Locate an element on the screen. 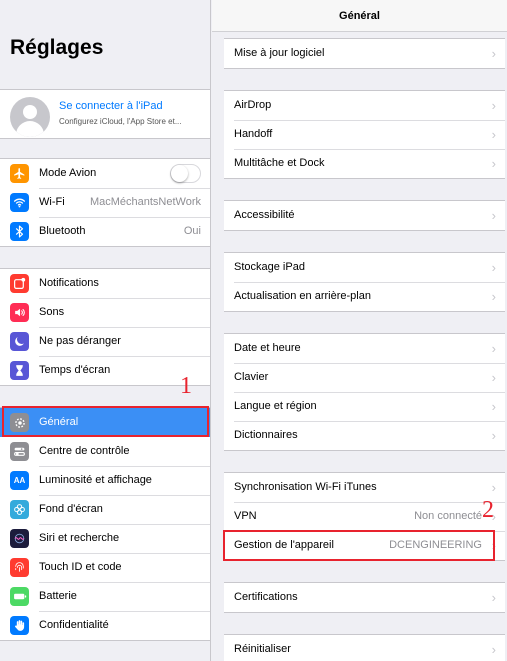  sidebar-item-general: Général is located at coordinates (105, 422).